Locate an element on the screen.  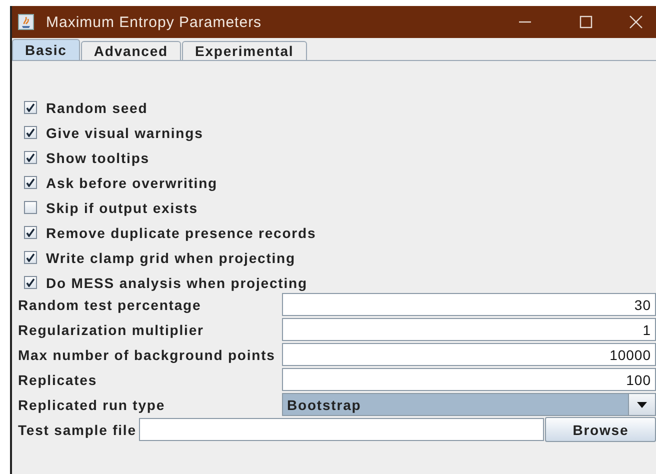
checkbox-label: Skip if output exists is located at coordinates (122, 208).